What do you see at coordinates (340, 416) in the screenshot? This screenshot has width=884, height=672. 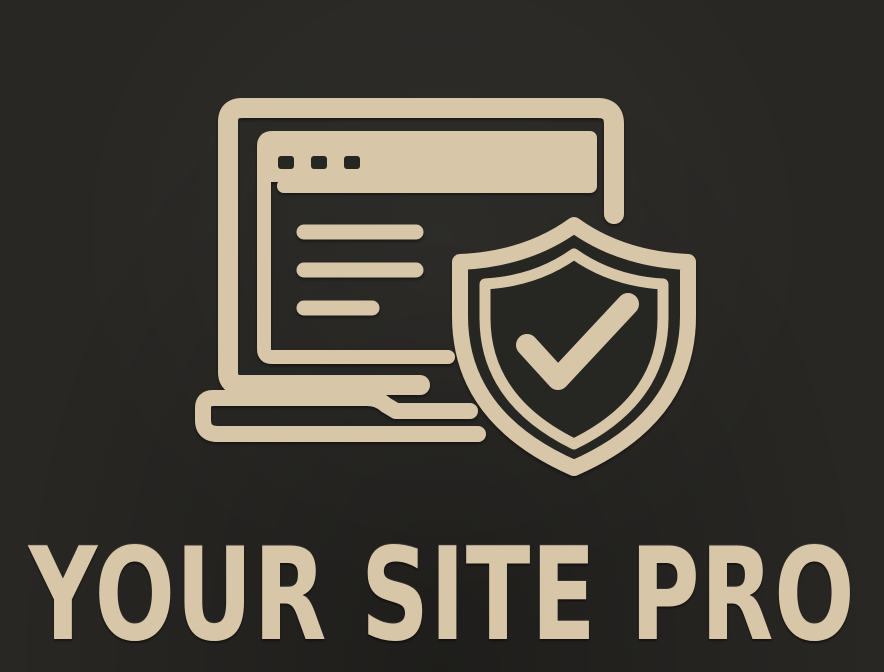 I see `laptop-base` at bounding box center [340, 416].